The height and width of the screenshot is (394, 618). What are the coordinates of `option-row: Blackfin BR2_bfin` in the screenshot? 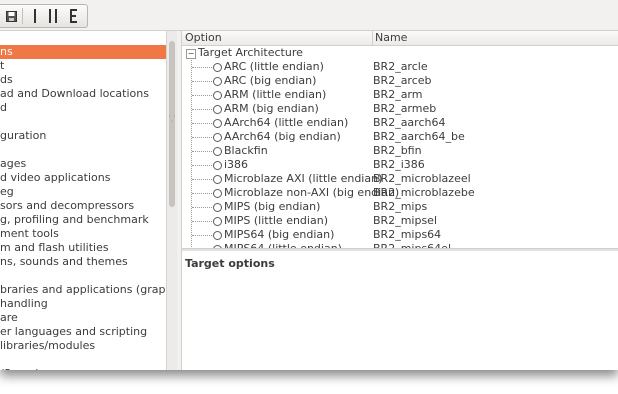 It's located at (400, 151).